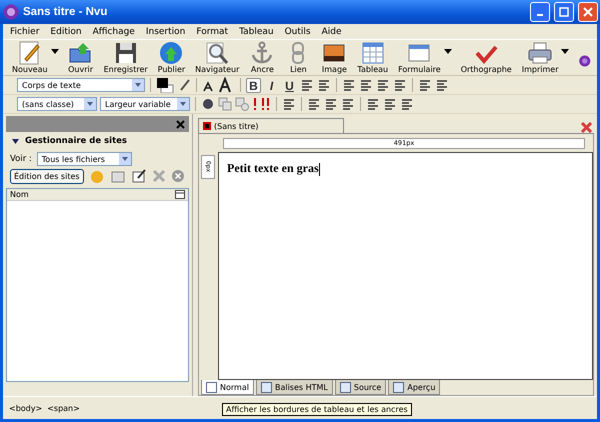 This screenshot has width=600, height=422. What do you see at coordinates (307, 85) in the screenshot?
I see `bullet-list-icon` at bounding box center [307, 85].